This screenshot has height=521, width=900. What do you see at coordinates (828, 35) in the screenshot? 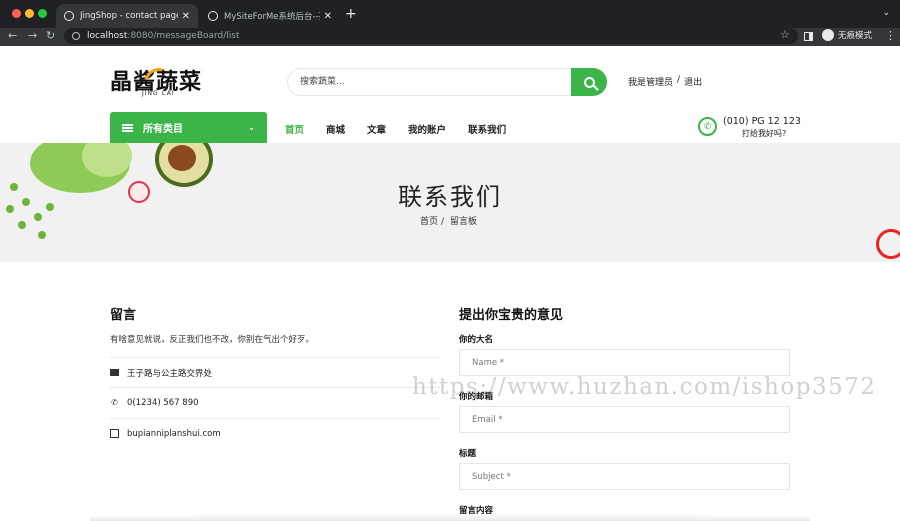
I see `incognito-icon` at bounding box center [828, 35].